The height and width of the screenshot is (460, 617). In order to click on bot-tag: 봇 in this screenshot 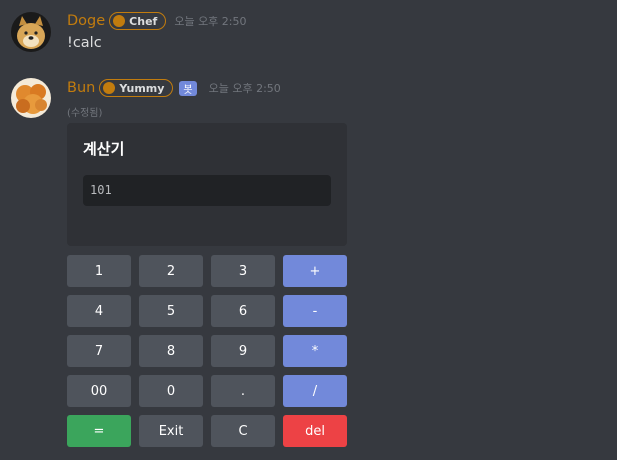, I will do `click(188, 88)`.